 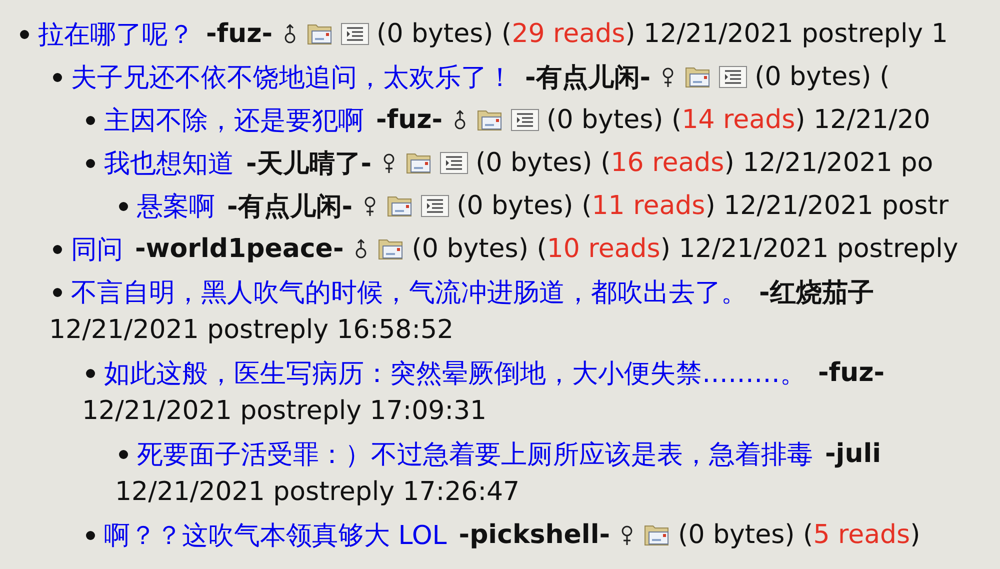 What do you see at coordinates (97, 249) in the screenshot?
I see `post-title-link: 同问` at bounding box center [97, 249].